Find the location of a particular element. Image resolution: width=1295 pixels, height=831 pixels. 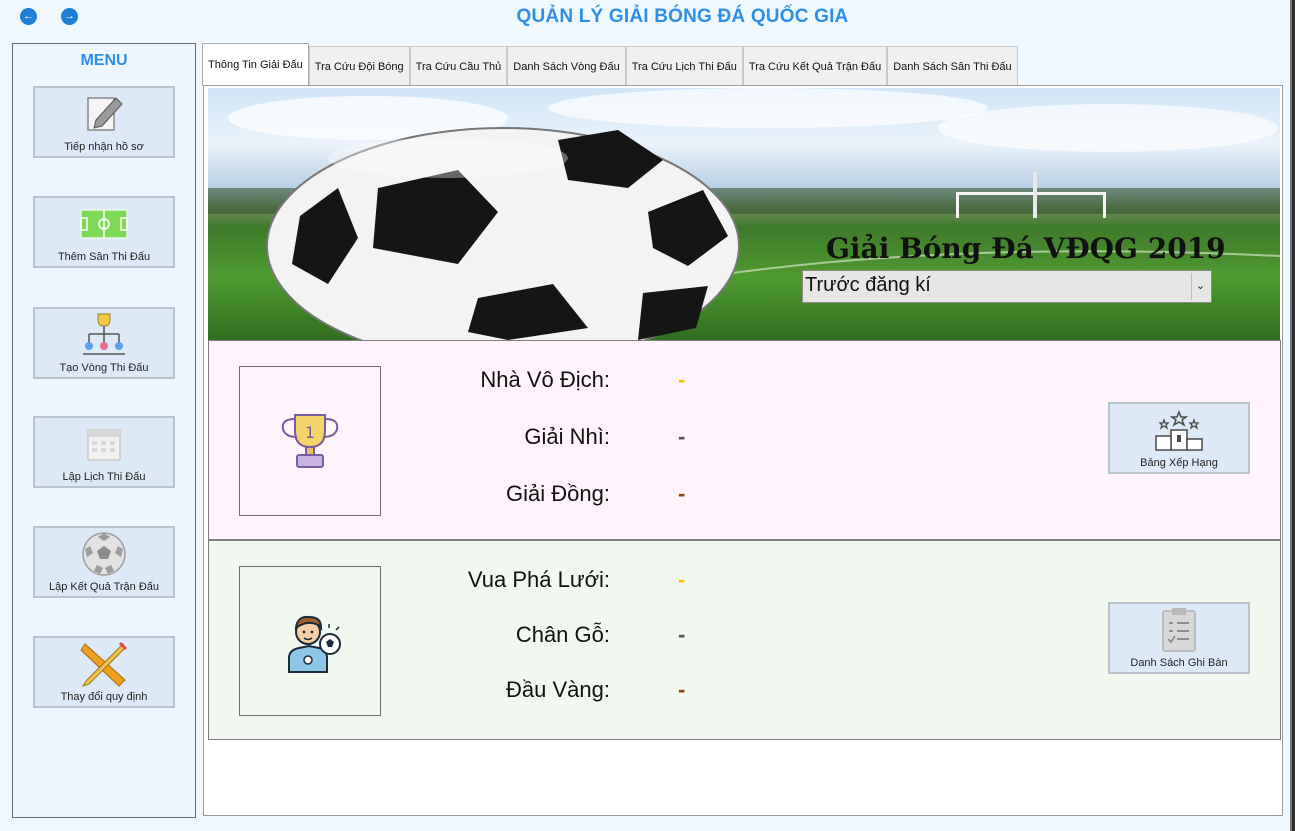

svg-text: 1 is located at coordinates (310, 432).